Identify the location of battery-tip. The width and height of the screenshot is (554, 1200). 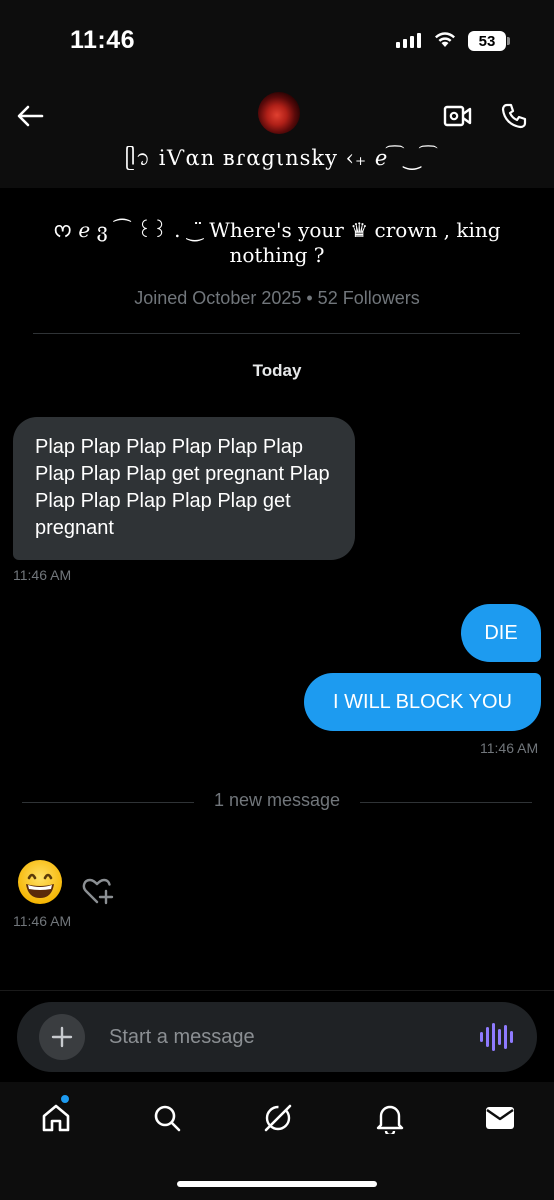
(508, 41).